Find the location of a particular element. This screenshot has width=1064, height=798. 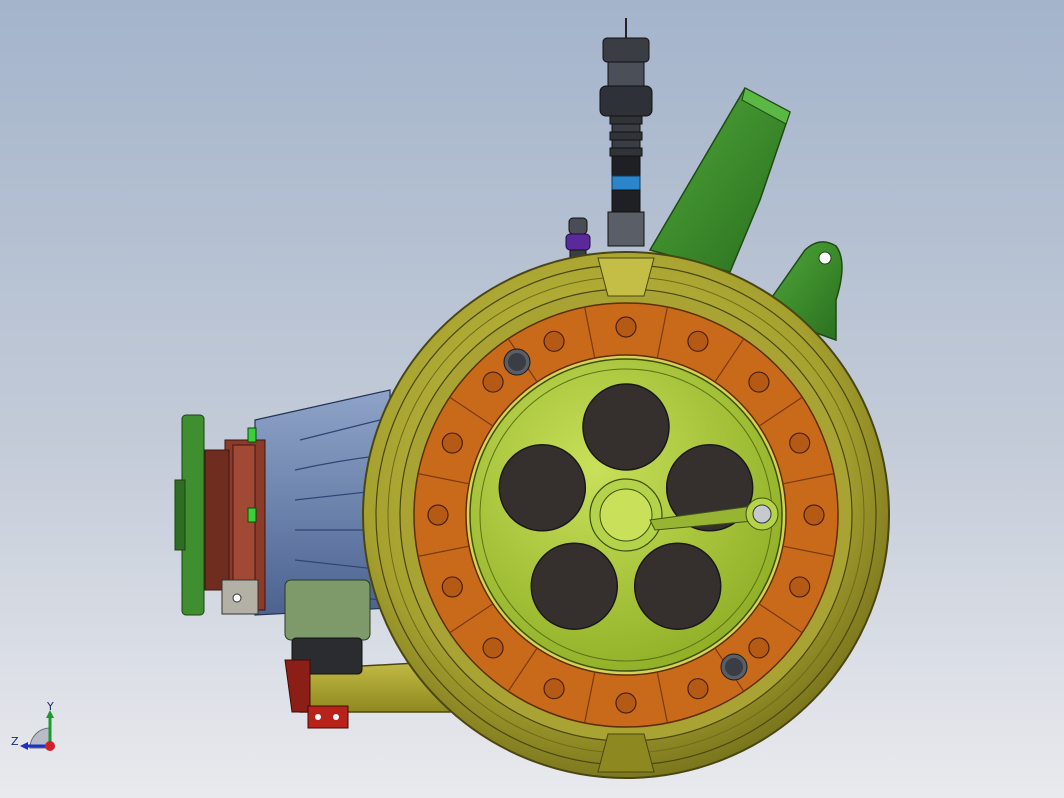

purple-fitting is located at coordinates (578, 238).